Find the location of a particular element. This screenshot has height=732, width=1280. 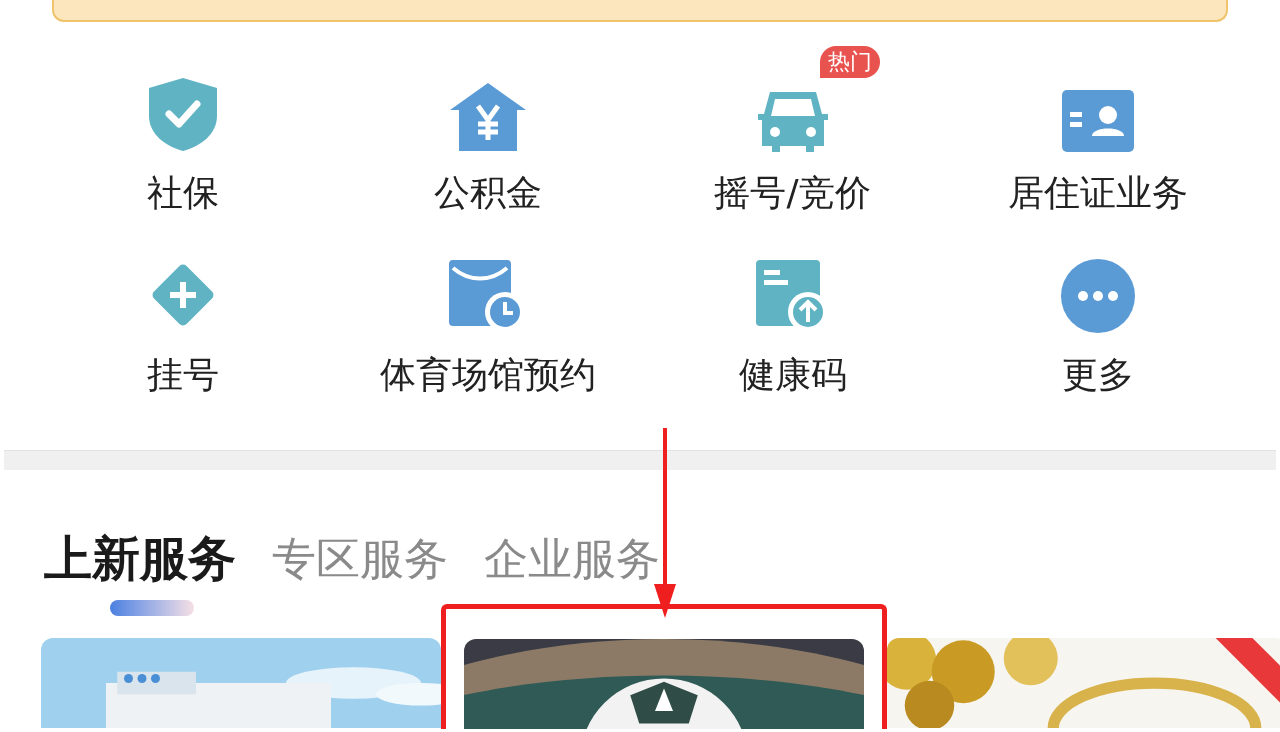

service-item: 更多 is located at coordinates (1097, 311).